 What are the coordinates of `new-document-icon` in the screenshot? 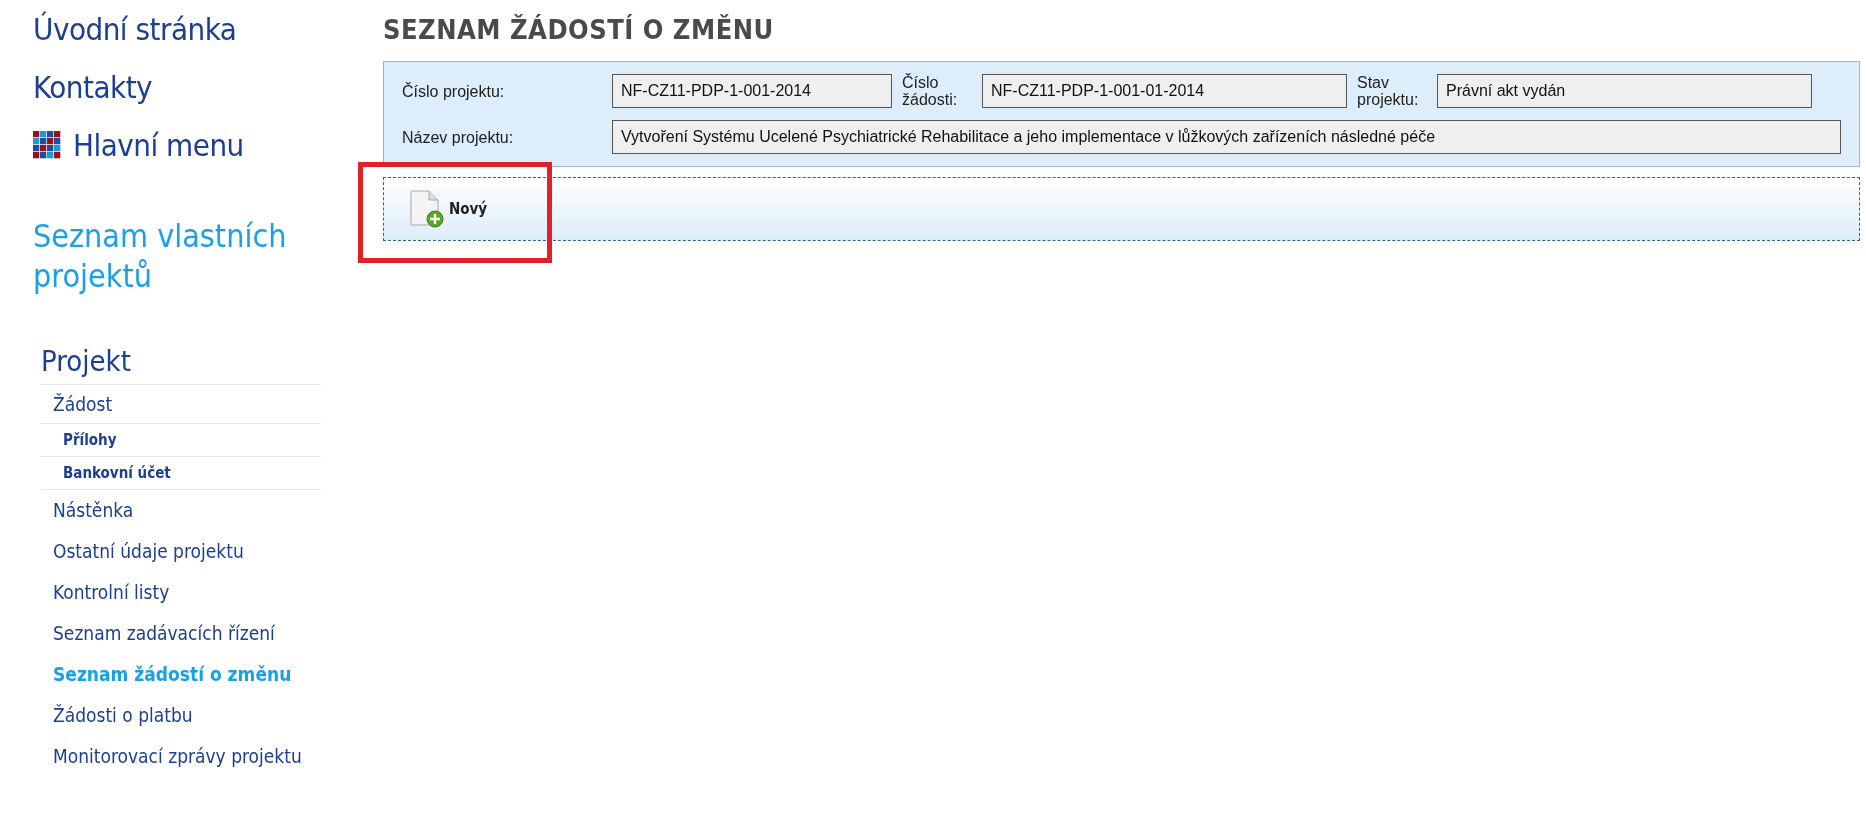 It's located at (427, 209).